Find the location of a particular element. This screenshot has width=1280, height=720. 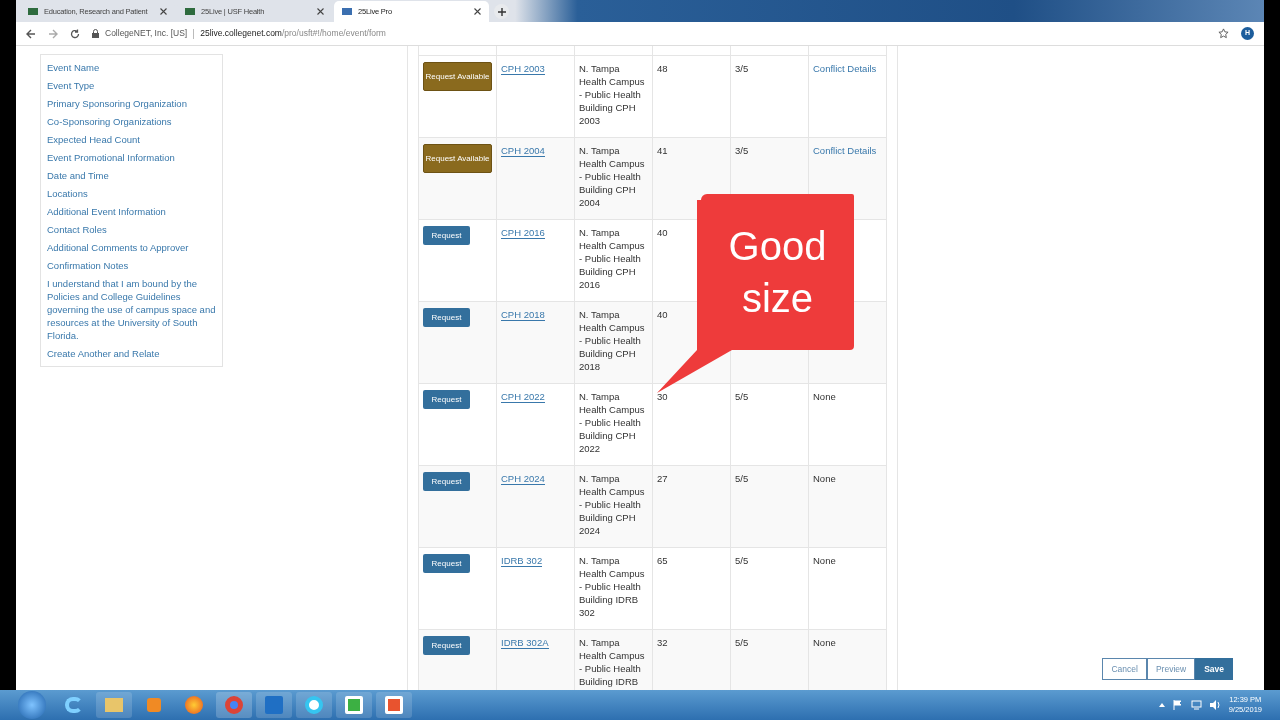

capacity-text: 30 is located at coordinates (662, 396).